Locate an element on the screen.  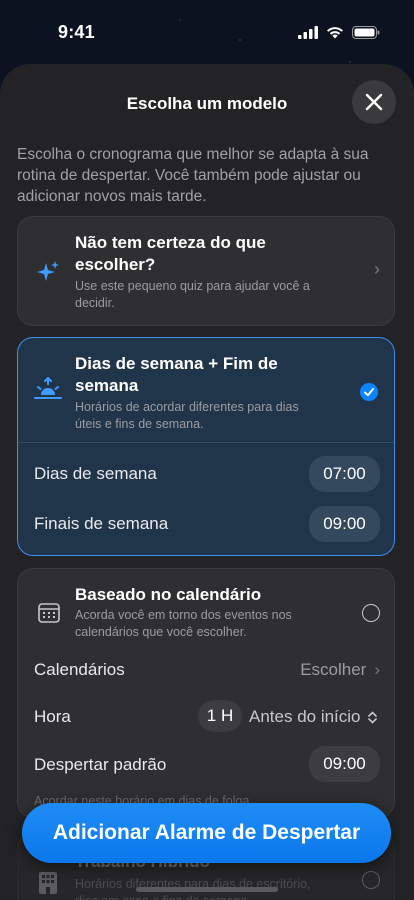
calendar-card-title: Baseado no calendário is located at coordinates (168, 594).